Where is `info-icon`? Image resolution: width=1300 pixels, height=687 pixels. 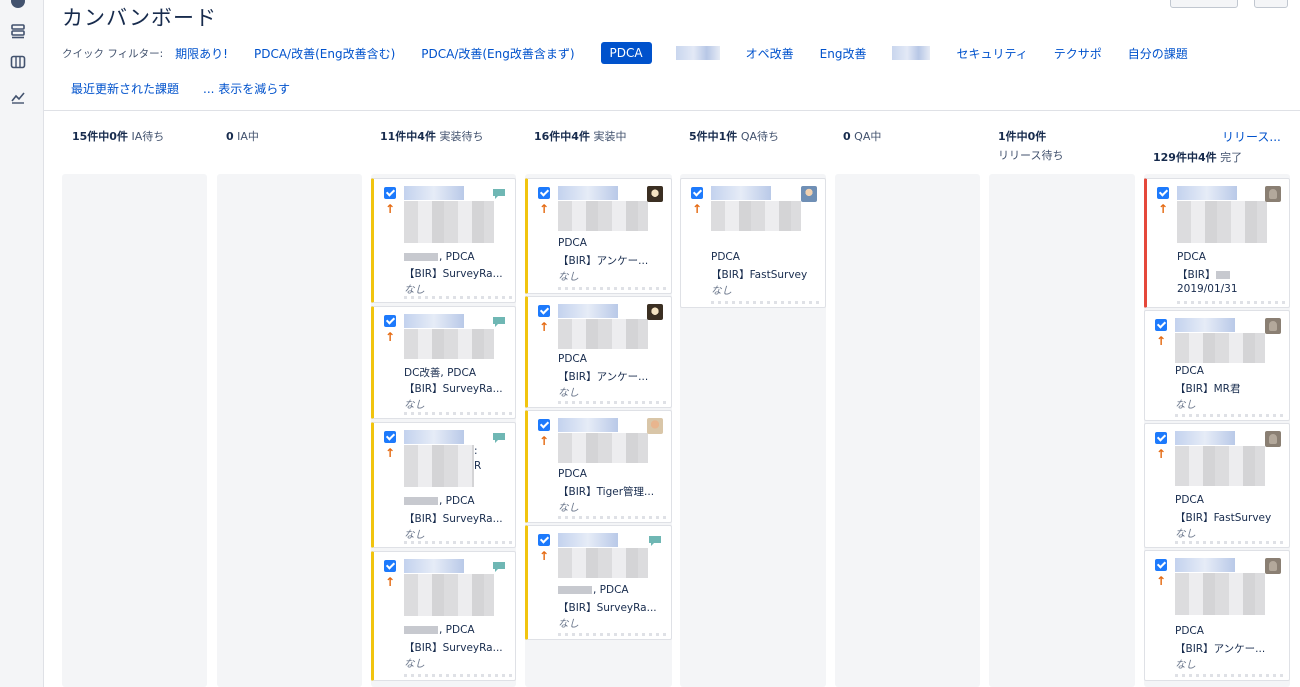 info-icon is located at coordinates (18, 5).